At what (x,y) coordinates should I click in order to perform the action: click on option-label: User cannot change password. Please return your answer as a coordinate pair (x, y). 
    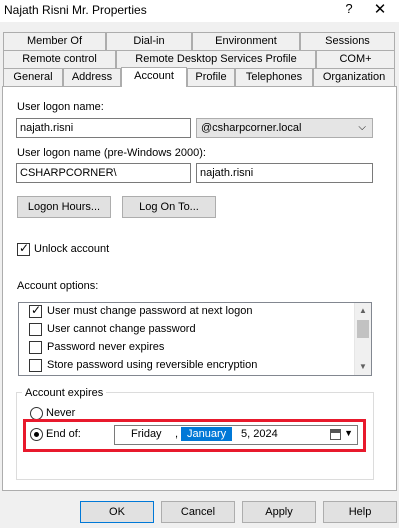
    Looking at the image, I should click on (121, 329).